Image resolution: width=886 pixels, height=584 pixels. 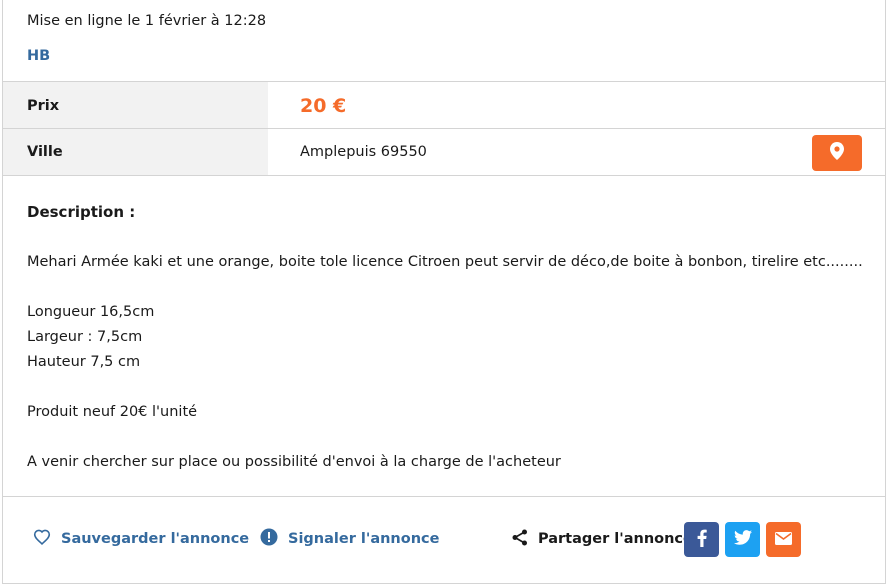 I want to click on email-share-button, so click(x=783, y=539).